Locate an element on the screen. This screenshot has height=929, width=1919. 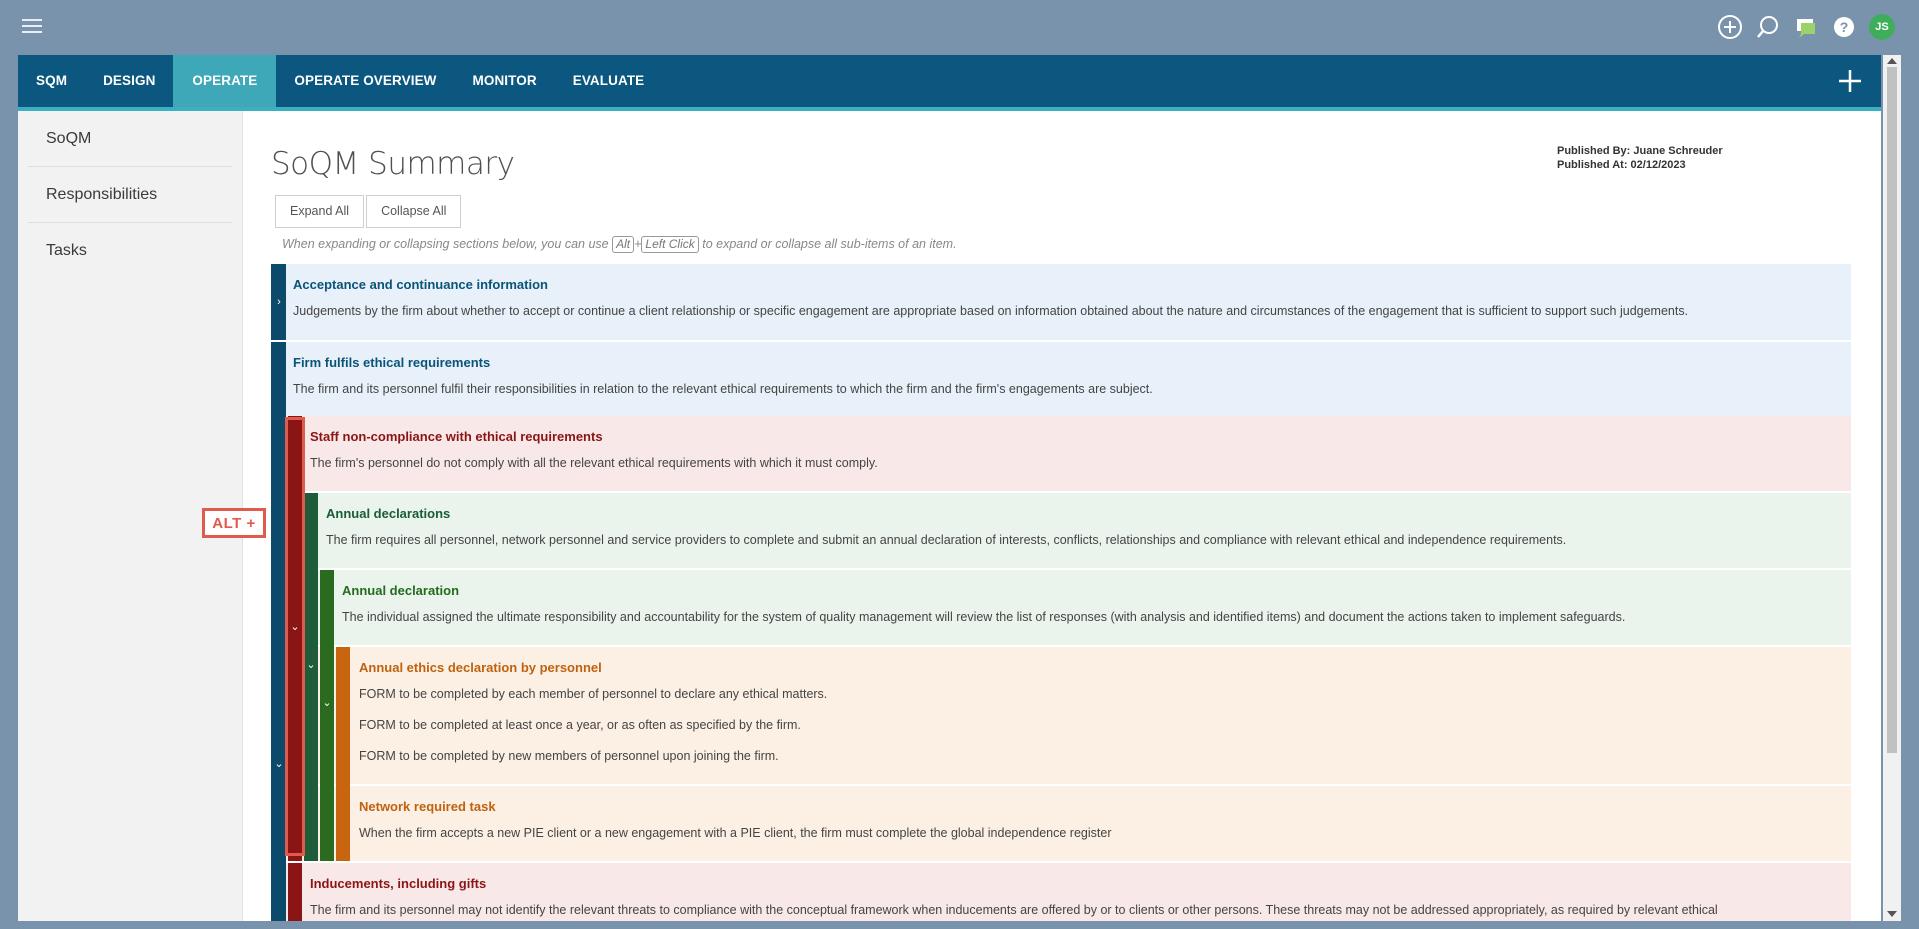
sidebar-item-soqm: SoQM is located at coordinates (130, 139).